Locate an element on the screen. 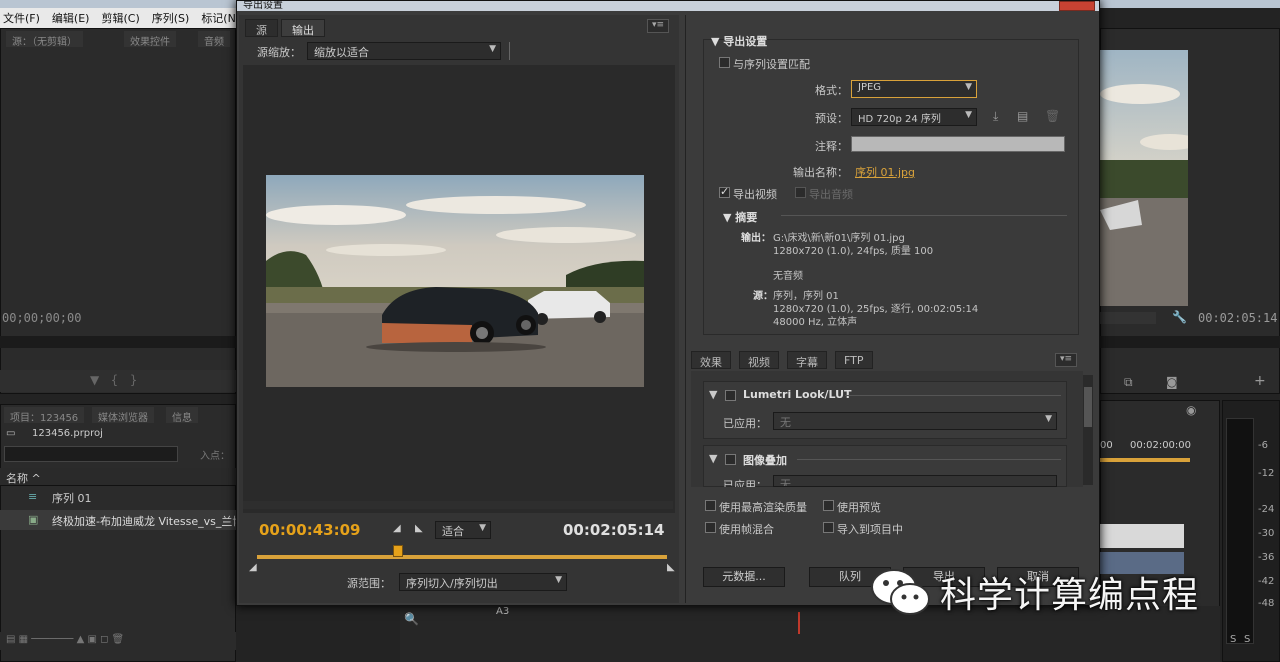  max-render-checkbox is located at coordinates (710, 505).